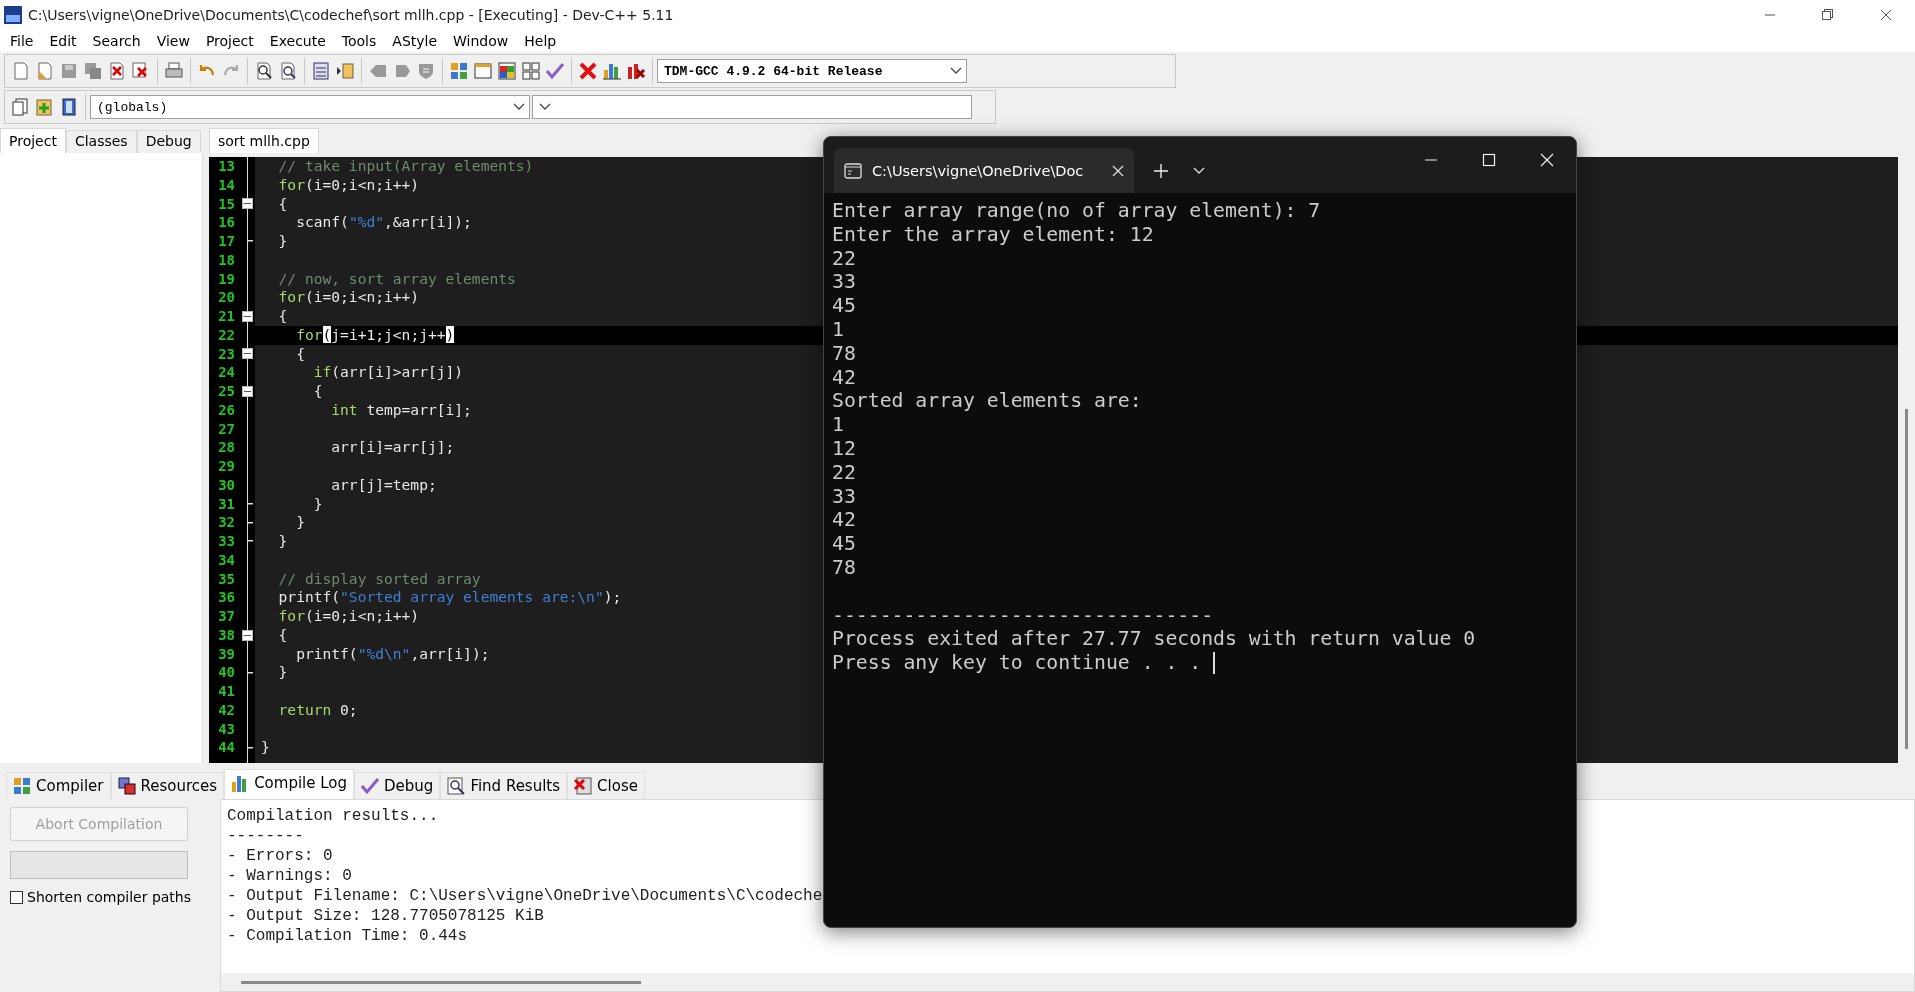  I want to click on window-title: C:\Users\vigne\OneDrive\Documents\C\codechef\sort mllh.cpp - [Executing] - Dev-C++ 5.11, so click(351, 15).